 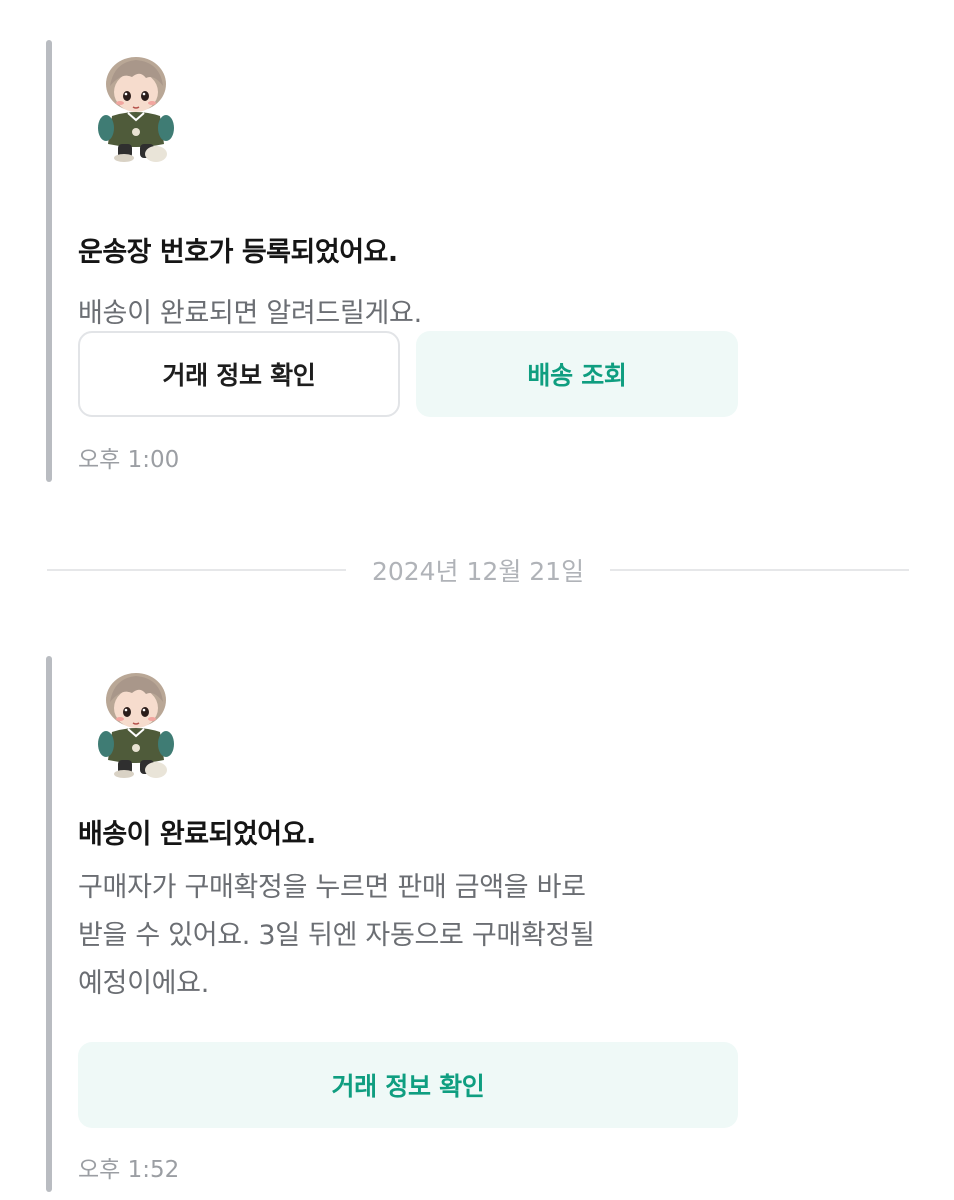 I want to click on date-divider: 2024년 12월 21일, so click(x=478, y=570).